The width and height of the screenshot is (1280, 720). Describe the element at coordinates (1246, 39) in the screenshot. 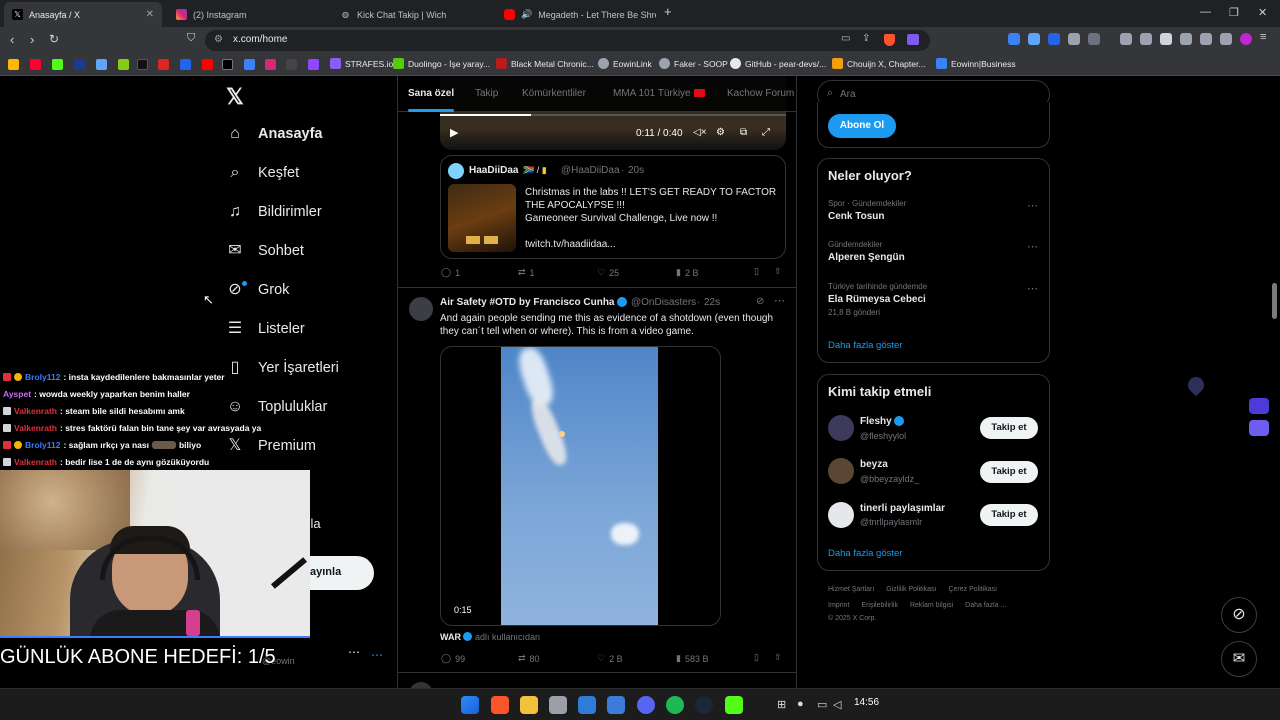

I see `profile-icon` at that location.